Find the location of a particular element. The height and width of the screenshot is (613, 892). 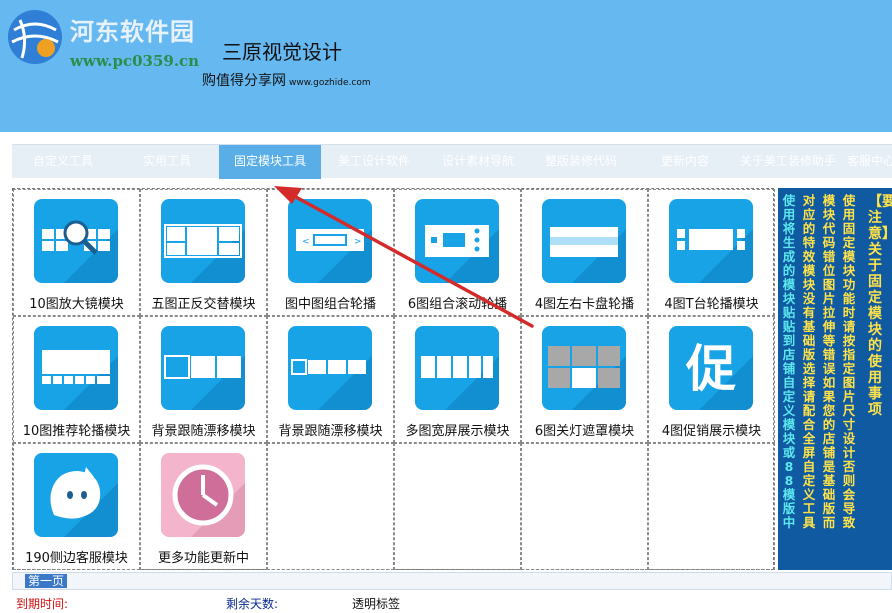

tab-custom-tools: 自定义工具 is located at coordinates (63, 162).